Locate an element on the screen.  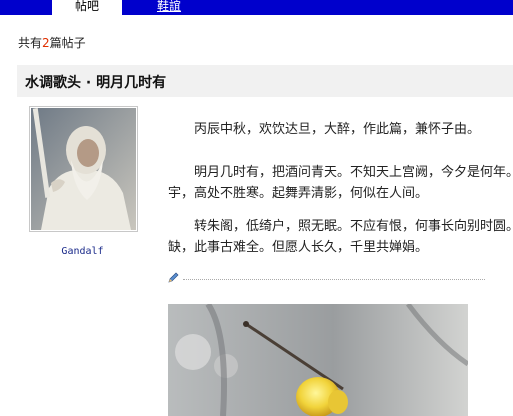
thread-count-suffix: 篇帖子 is located at coordinates (67, 43).